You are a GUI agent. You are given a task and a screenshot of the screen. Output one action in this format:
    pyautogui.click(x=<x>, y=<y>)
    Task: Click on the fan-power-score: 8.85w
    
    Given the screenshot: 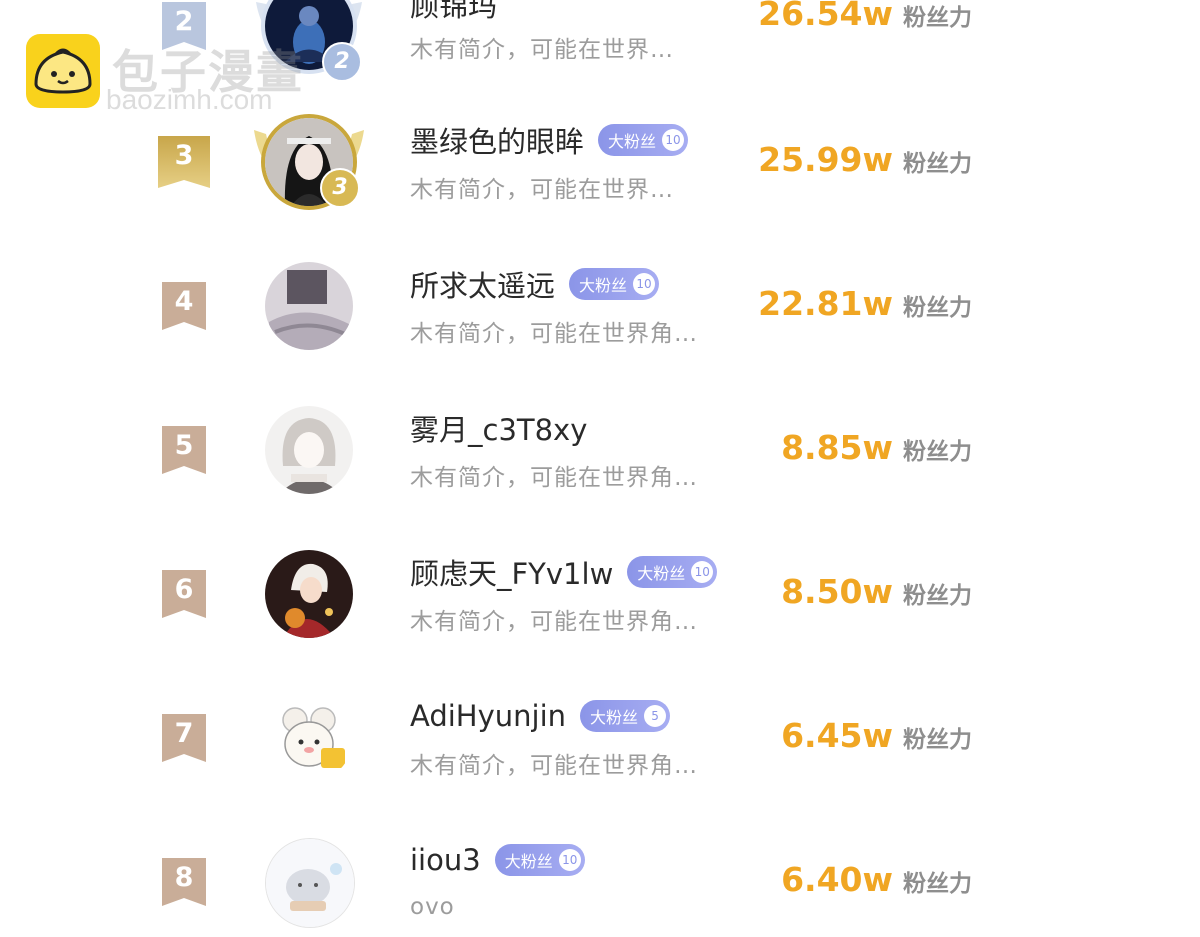 What is the action you would take?
    pyautogui.click(x=837, y=447)
    